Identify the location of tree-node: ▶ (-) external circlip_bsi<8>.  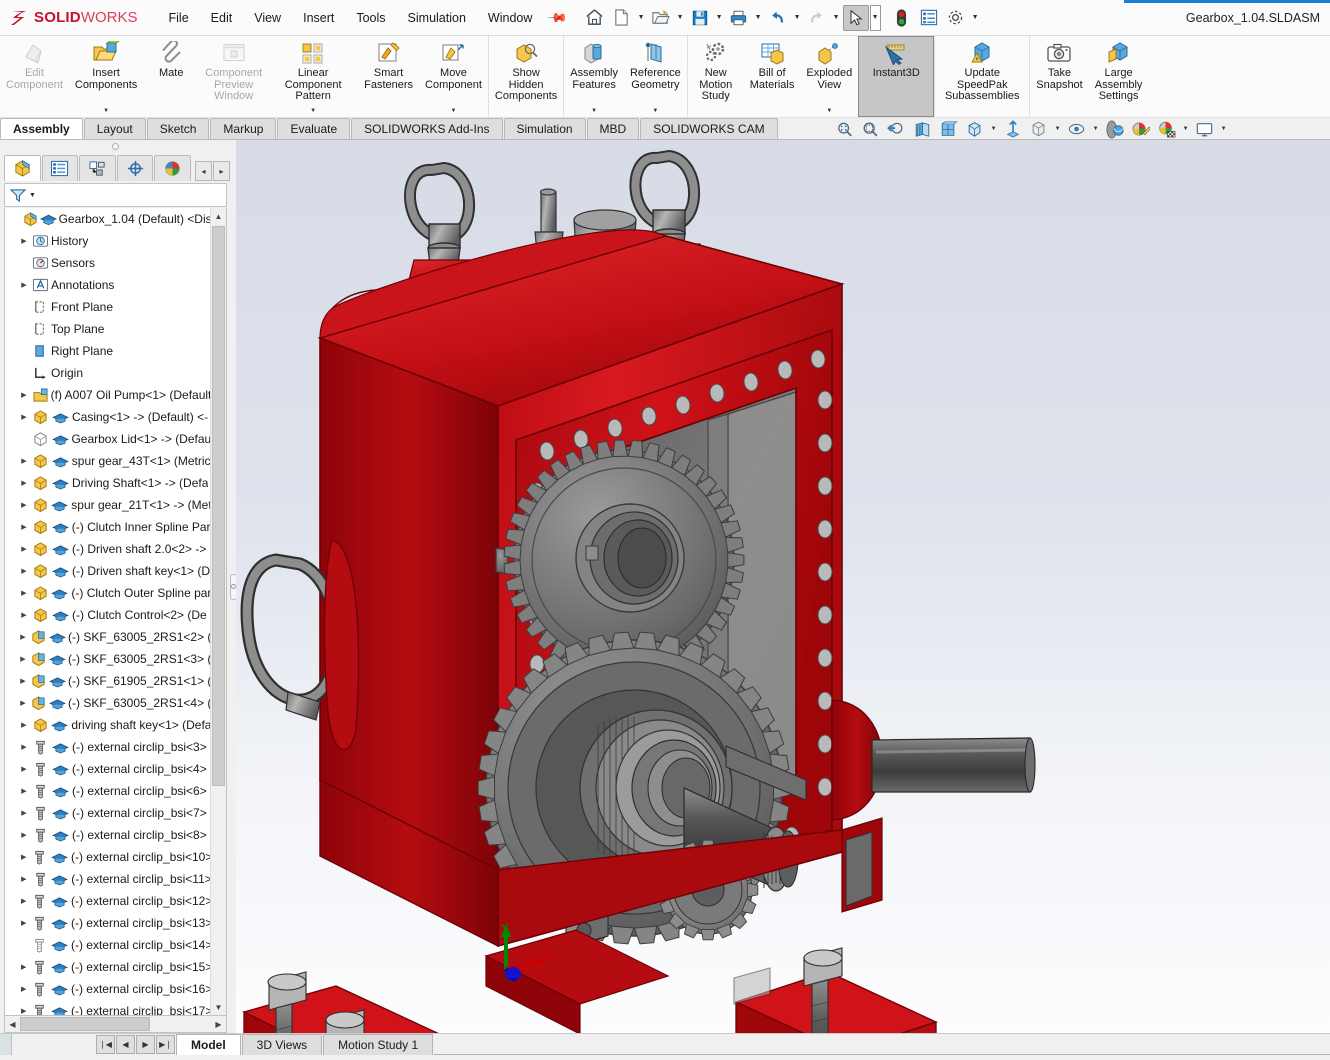
(107, 835).